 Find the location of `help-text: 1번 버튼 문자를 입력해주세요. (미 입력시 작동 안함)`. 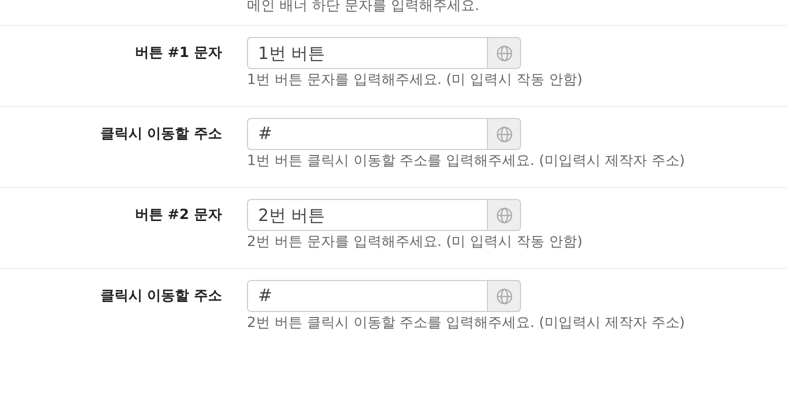

help-text: 1번 버튼 문자를 입력해주세요. (미 입력시 작동 안함) is located at coordinates (414, 80).